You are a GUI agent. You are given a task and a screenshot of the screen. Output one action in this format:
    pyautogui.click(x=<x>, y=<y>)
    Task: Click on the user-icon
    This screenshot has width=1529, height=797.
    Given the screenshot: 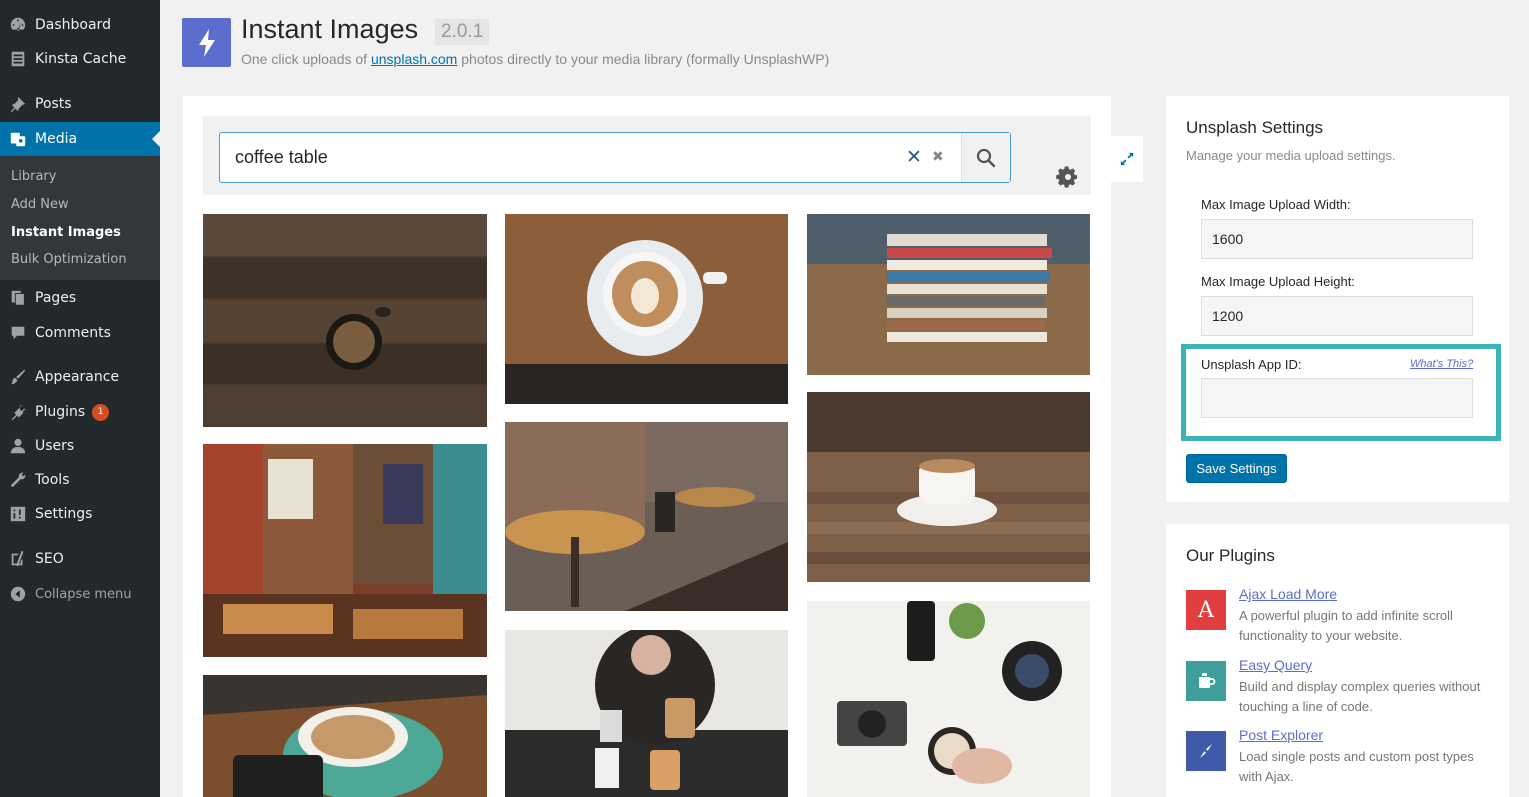 What is the action you would take?
    pyautogui.click(x=17, y=446)
    